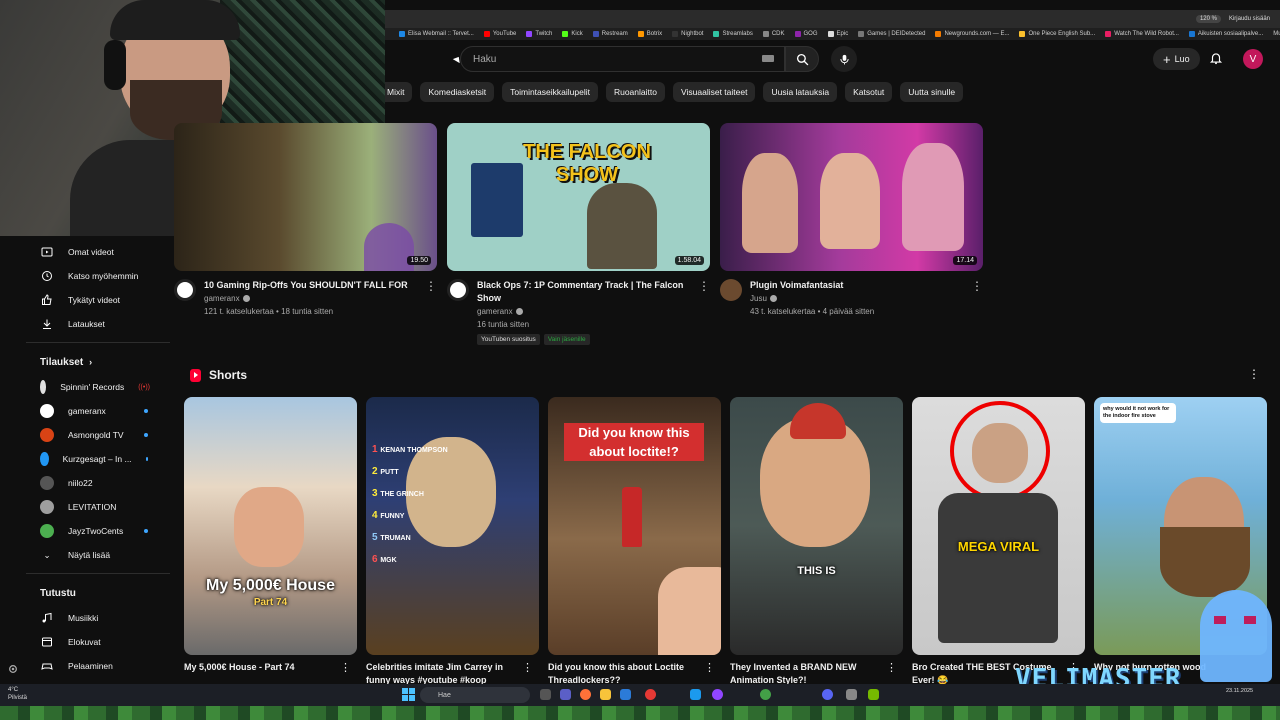 The height and width of the screenshot is (720, 1280). What do you see at coordinates (768, 58) in the screenshot?
I see `keyboard-icon` at bounding box center [768, 58].